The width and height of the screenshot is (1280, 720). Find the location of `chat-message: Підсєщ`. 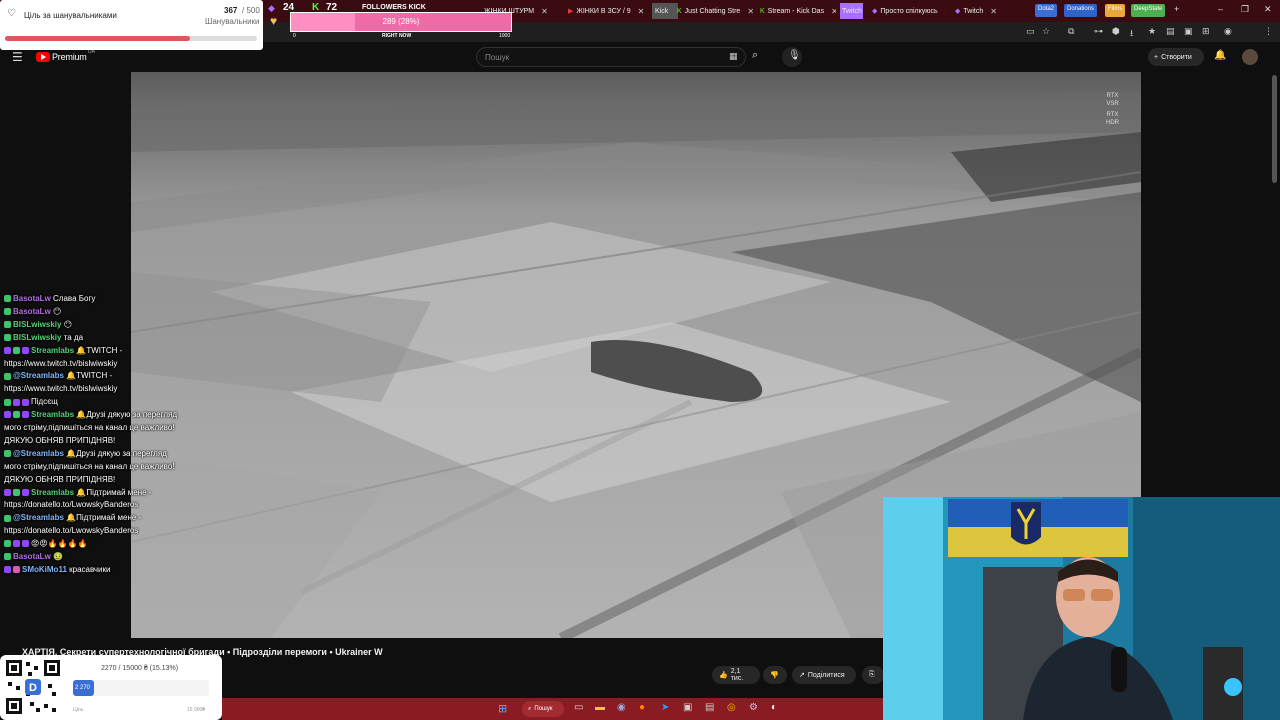

chat-message: Підсєщ is located at coordinates (31, 402).